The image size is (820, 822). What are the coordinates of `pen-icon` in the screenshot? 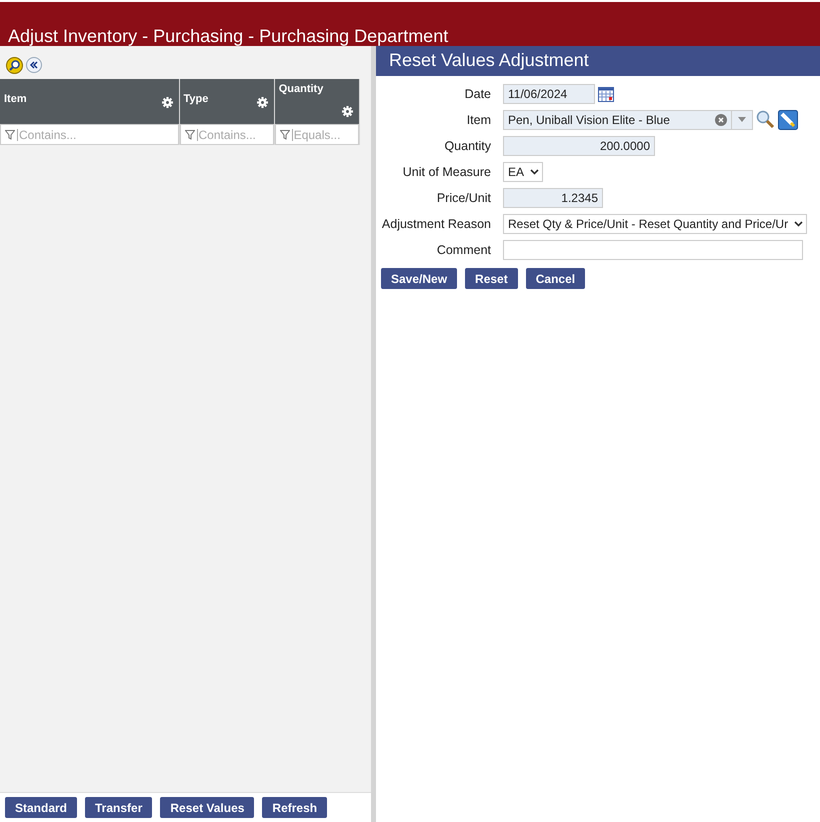 It's located at (788, 120).